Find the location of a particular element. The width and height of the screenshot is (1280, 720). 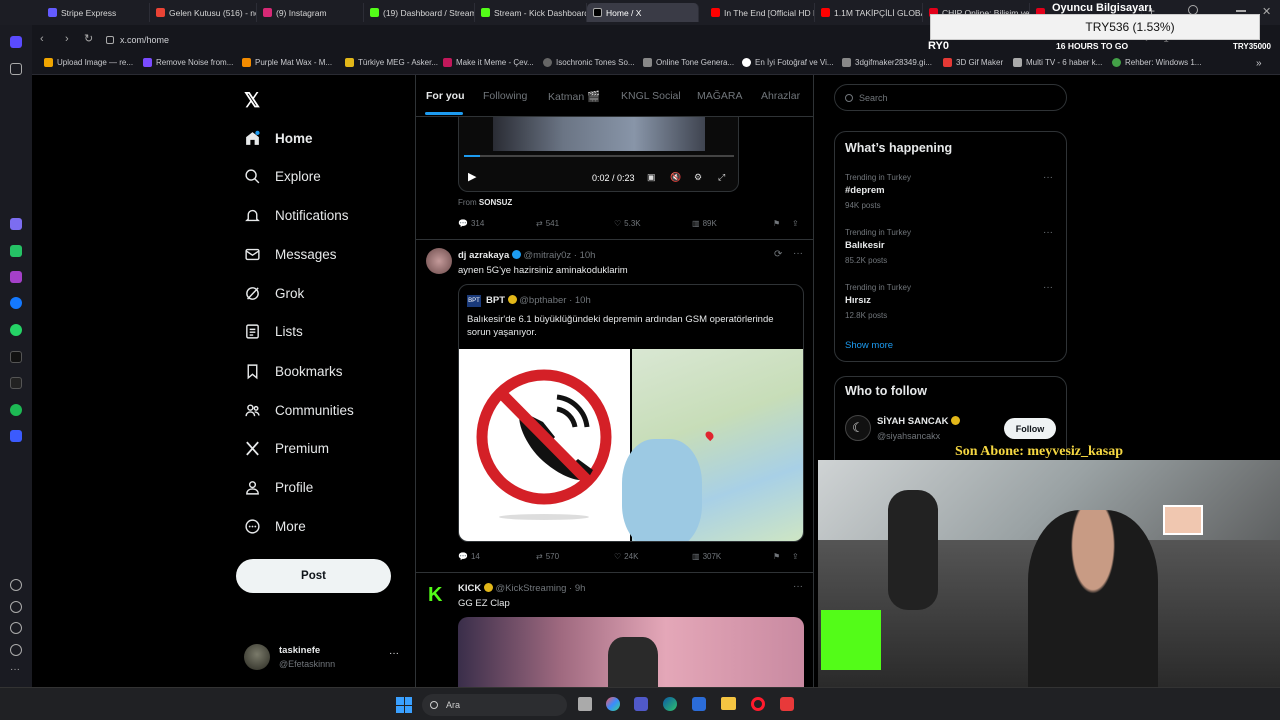

reply-action: 💬 14 is located at coordinates (469, 556).